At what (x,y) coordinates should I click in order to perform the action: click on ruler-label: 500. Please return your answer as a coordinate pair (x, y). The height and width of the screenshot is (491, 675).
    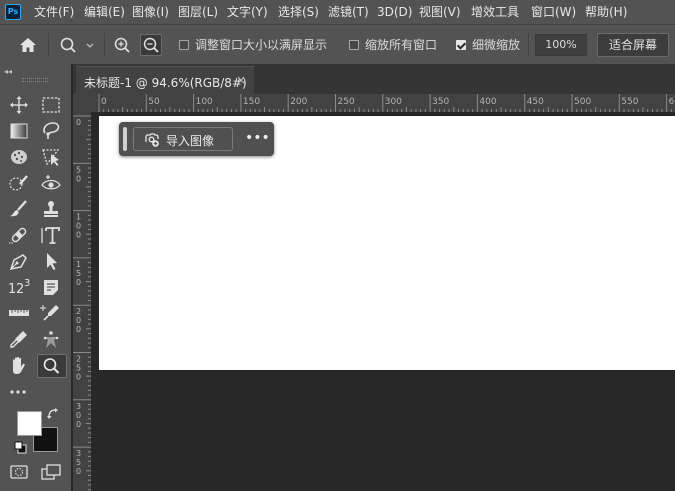
    Looking at the image, I should click on (582, 102).